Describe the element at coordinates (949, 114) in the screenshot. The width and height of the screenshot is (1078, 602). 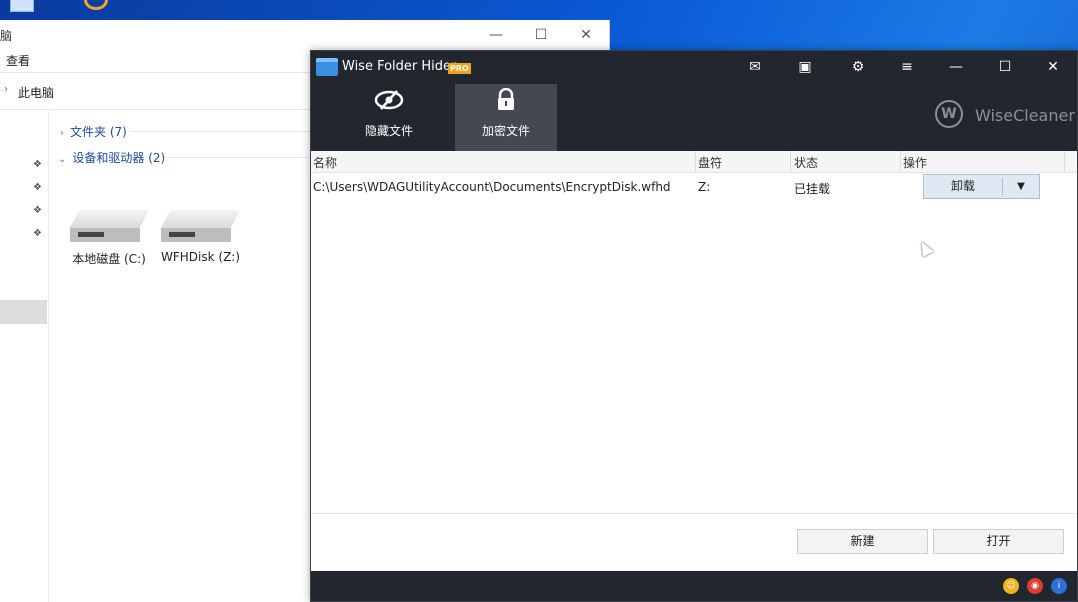
I see `wisecleaner-logo-icon: W` at that location.